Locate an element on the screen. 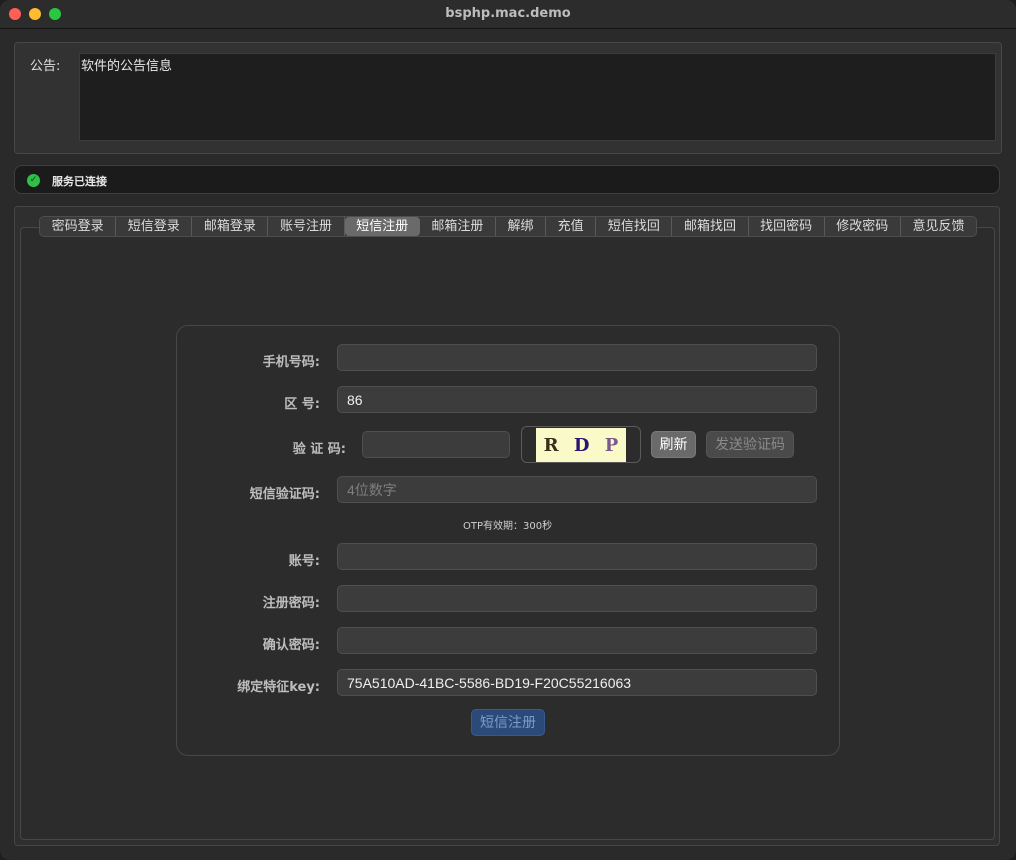 The height and width of the screenshot is (860, 1016). confirm-password-input is located at coordinates (577, 640).